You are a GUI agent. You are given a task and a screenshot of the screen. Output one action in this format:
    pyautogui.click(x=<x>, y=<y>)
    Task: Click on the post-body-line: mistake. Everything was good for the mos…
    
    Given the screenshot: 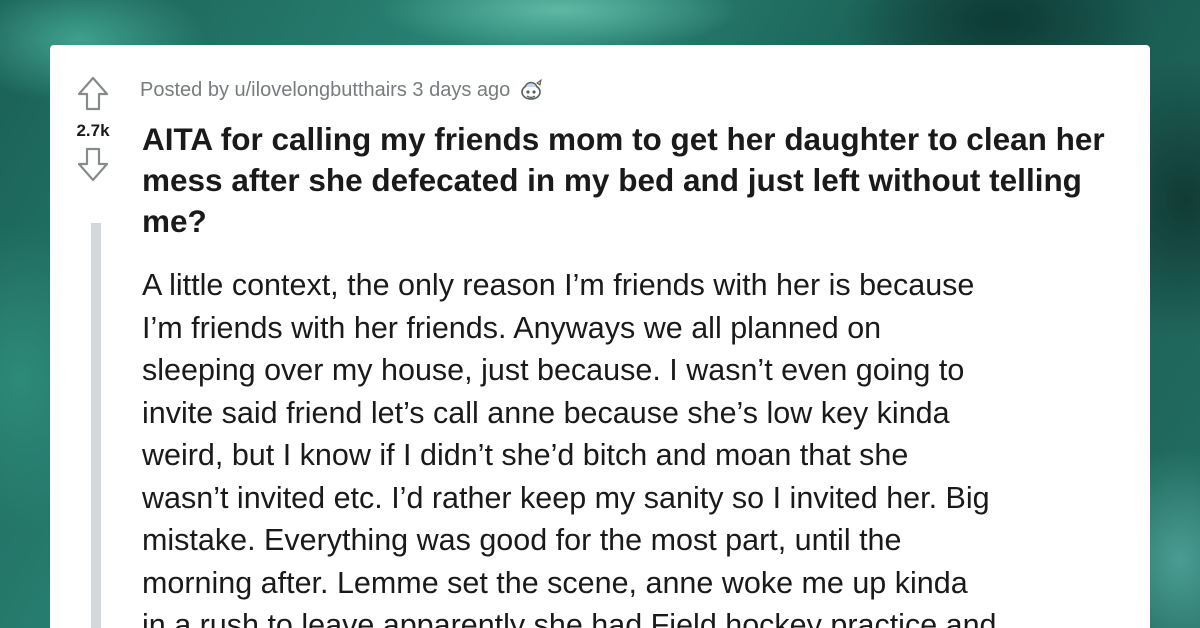 What is the action you would take?
    pyautogui.click(x=522, y=540)
    